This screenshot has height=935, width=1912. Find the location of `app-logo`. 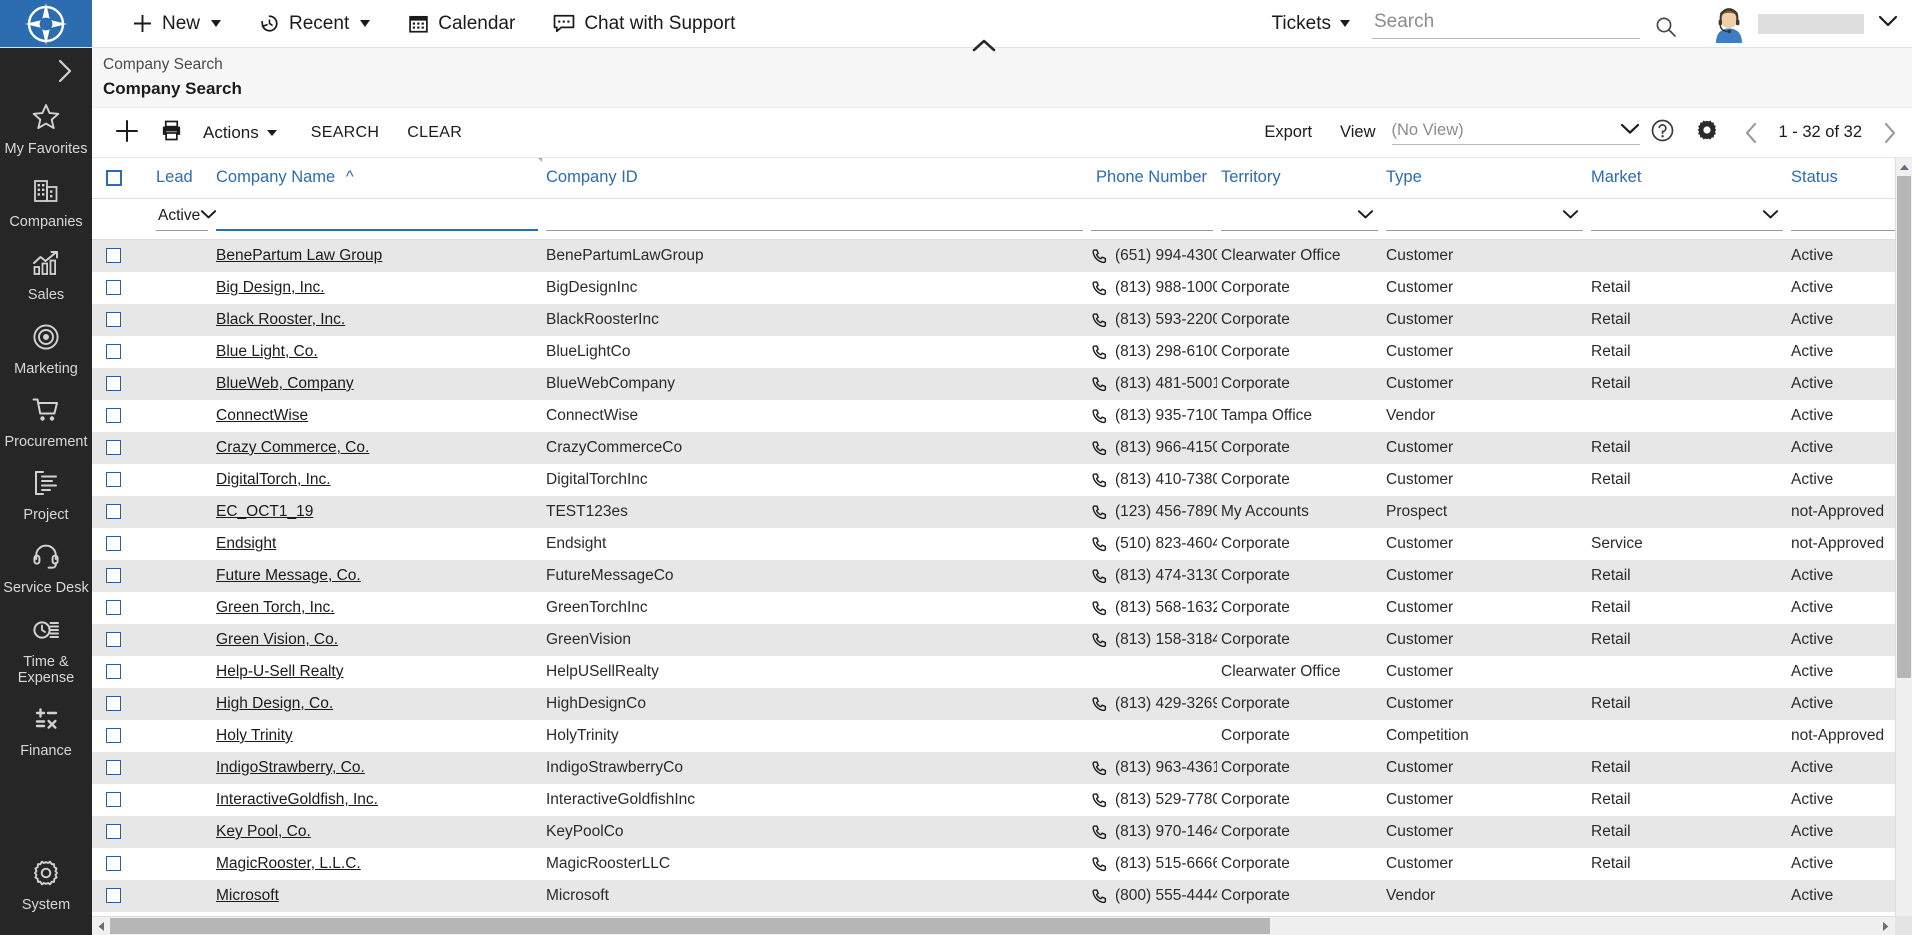

app-logo is located at coordinates (46, 23).